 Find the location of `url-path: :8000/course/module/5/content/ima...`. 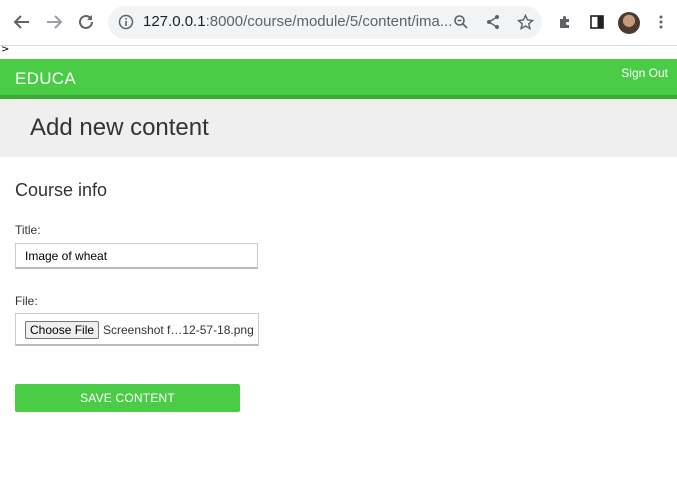

url-path: :8000/course/module/5/content/ima... is located at coordinates (329, 21).